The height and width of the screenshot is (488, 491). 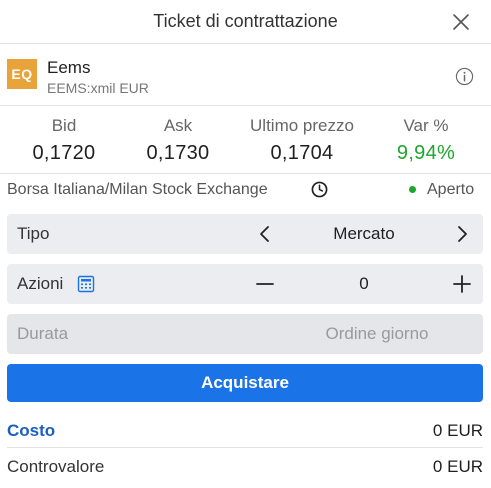 I want to click on market-status-dot, so click(x=412, y=189).